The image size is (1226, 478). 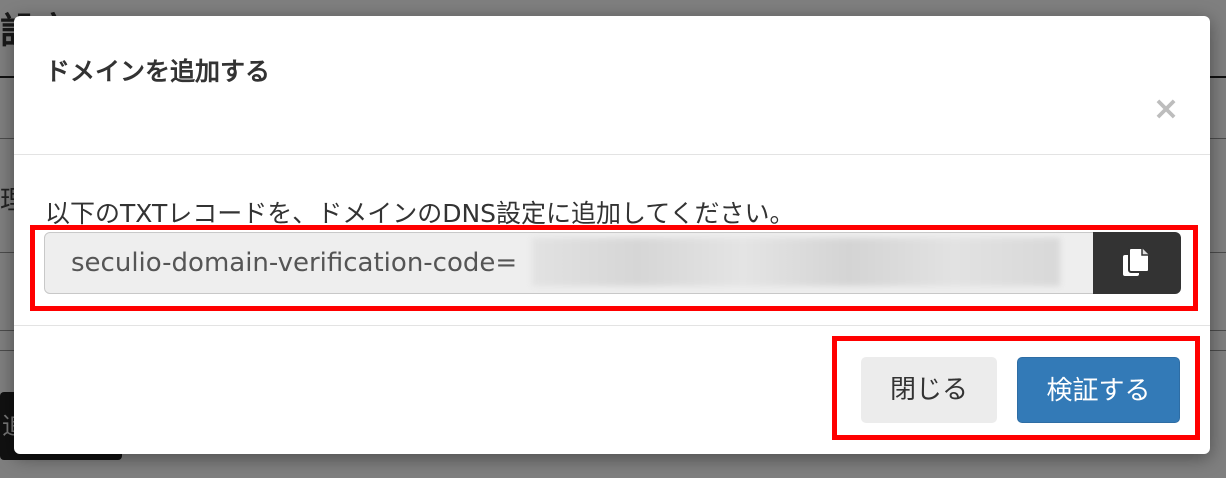 I want to click on verification-code-text: seculio-domain-verification-code=, so click(x=294, y=263).